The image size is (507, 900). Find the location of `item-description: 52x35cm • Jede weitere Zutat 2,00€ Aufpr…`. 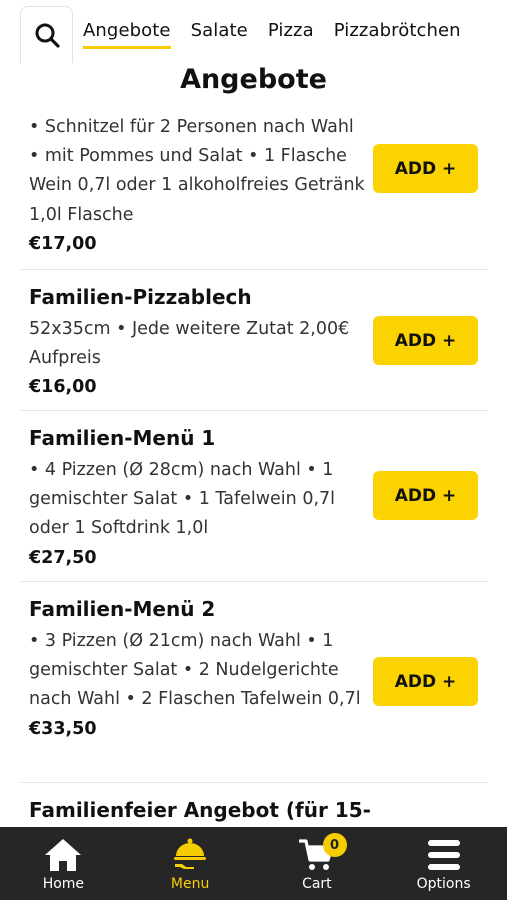

item-description: 52x35cm • Jede weitere Zutat 2,00€ Aufpr… is located at coordinates (189, 344).